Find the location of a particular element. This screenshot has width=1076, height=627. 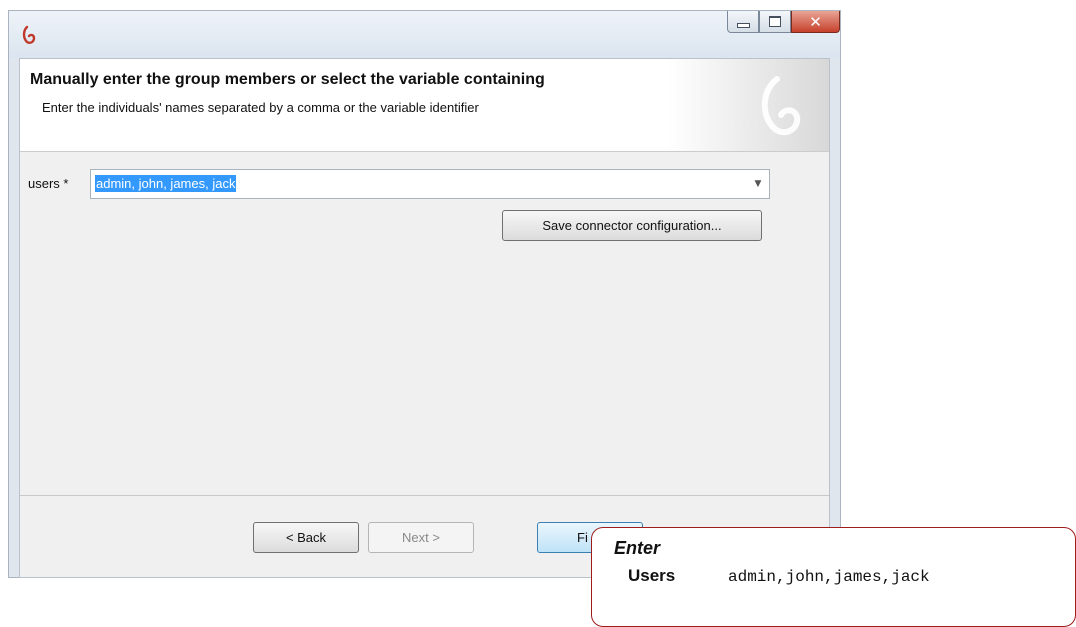

header-logo-icon is located at coordinates (782, 106).